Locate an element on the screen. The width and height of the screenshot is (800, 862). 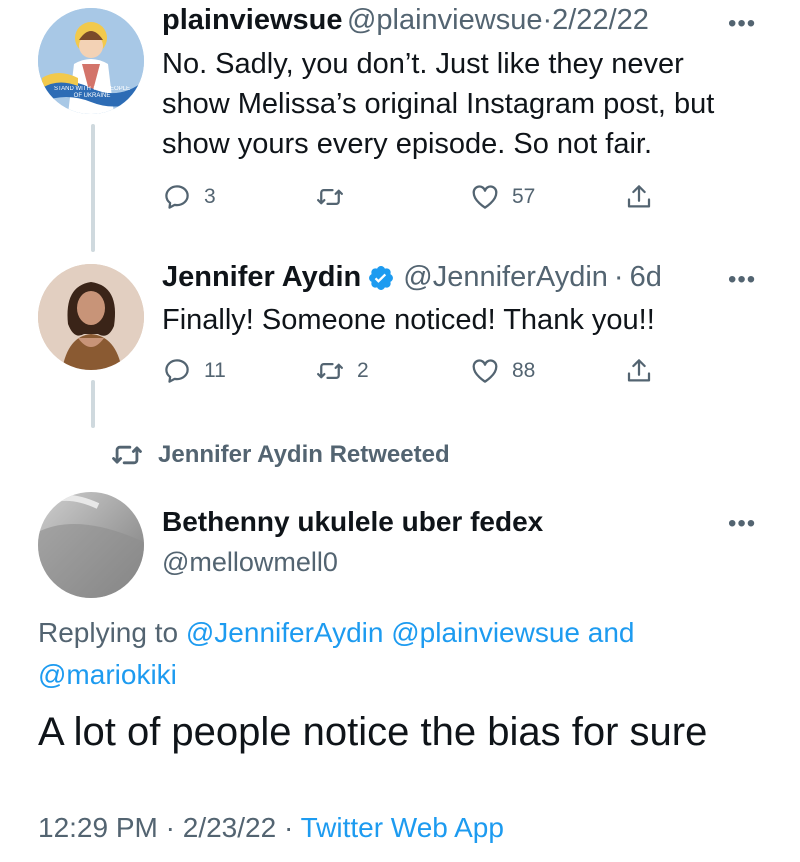
tweet1-reply-count: 3 is located at coordinates (210, 196).